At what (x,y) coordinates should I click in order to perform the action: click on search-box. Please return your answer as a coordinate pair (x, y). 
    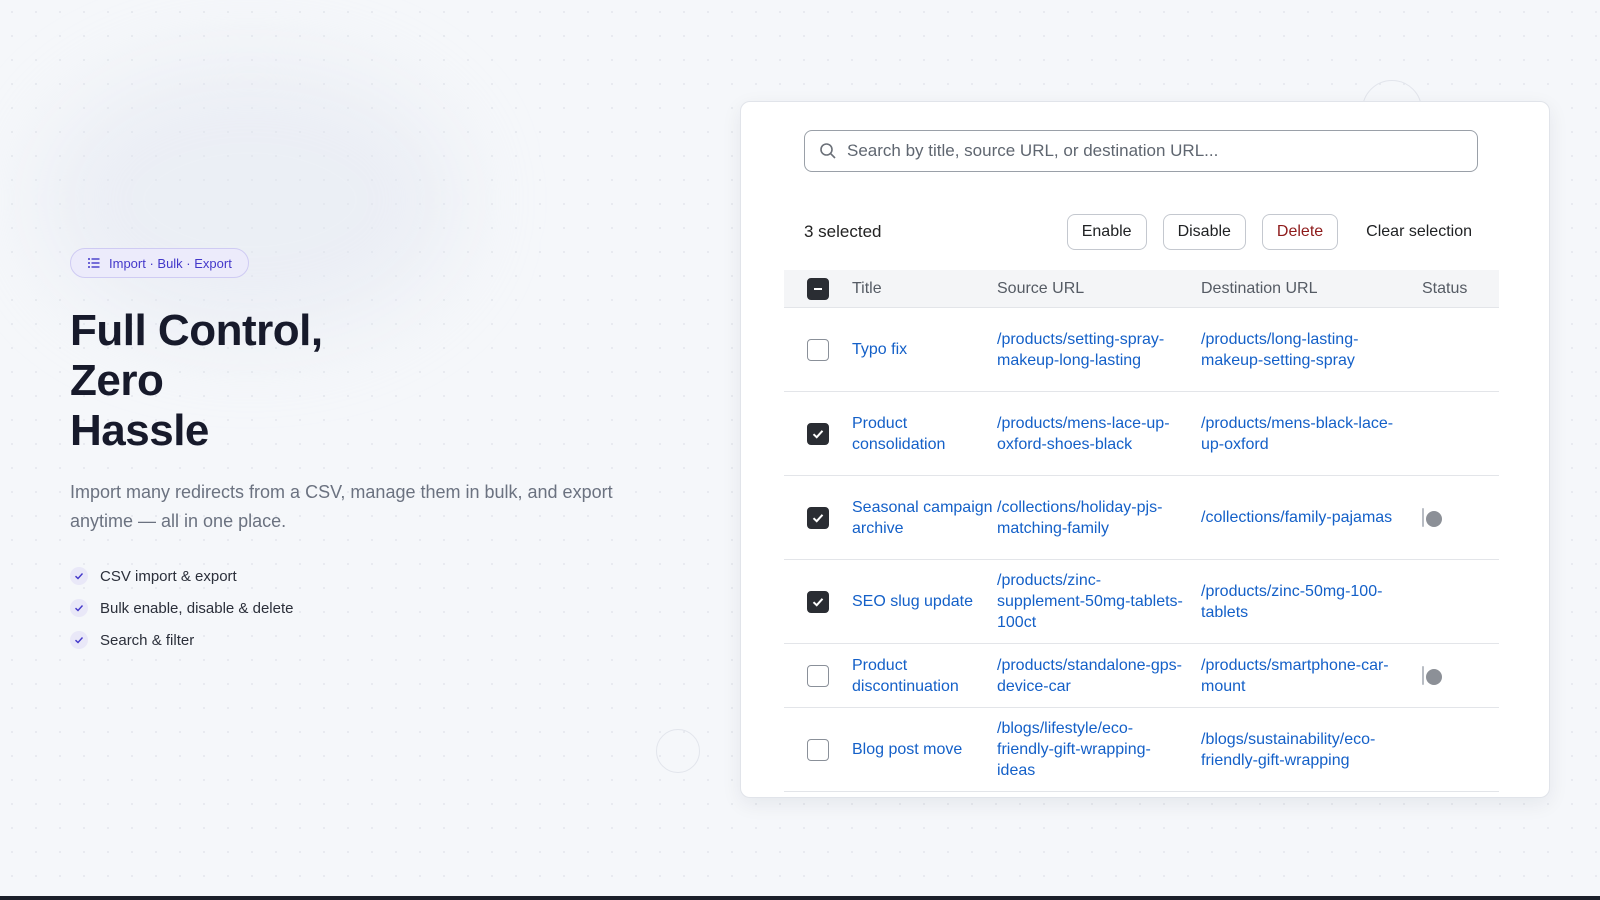
    Looking at the image, I should click on (1141, 151).